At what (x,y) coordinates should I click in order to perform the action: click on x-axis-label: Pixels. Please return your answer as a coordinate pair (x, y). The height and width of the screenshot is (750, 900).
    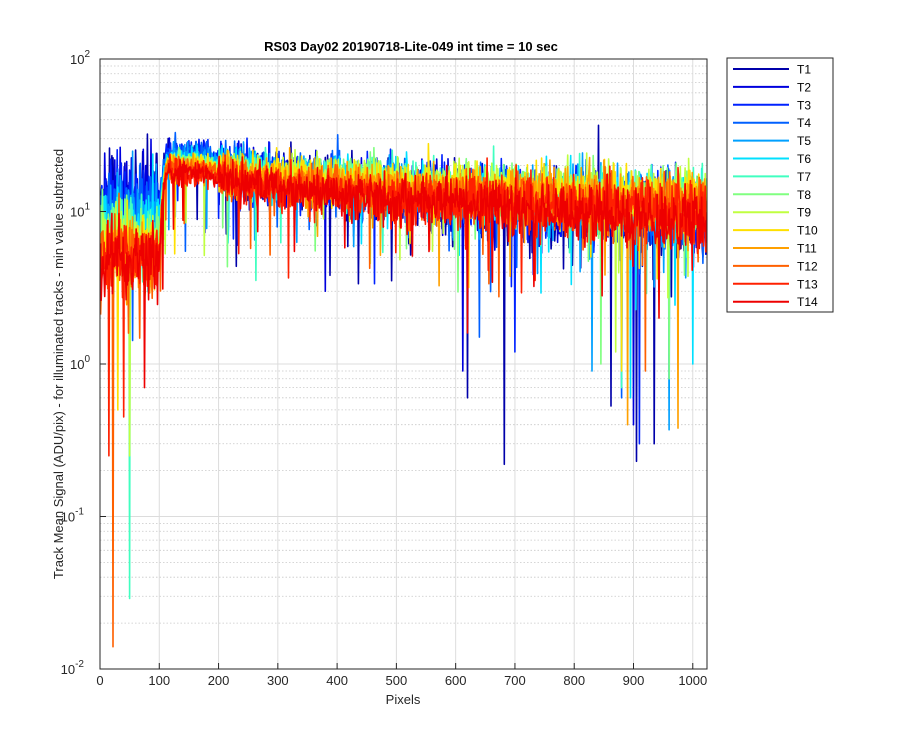
    Looking at the image, I should click on (403, 699).